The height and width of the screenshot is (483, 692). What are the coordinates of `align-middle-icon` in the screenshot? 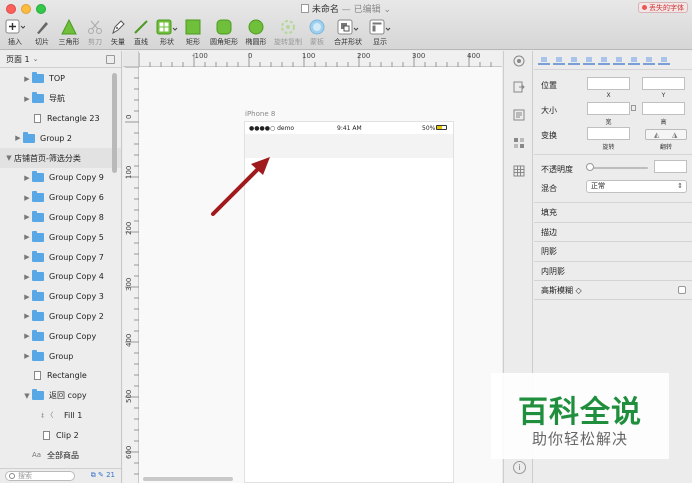 It's located at (619, 60).